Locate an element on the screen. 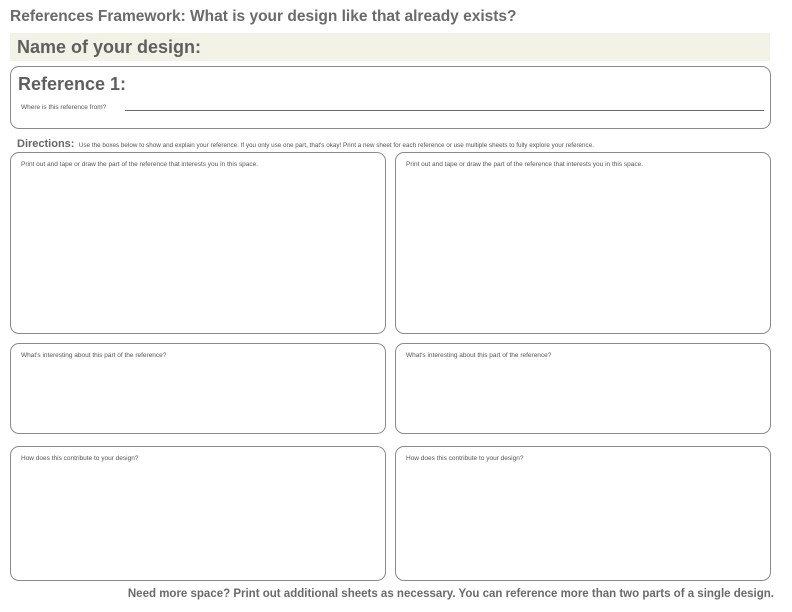 This screenshot has height=612, width=792. reference-source-line is located at coordinates (444, 110).